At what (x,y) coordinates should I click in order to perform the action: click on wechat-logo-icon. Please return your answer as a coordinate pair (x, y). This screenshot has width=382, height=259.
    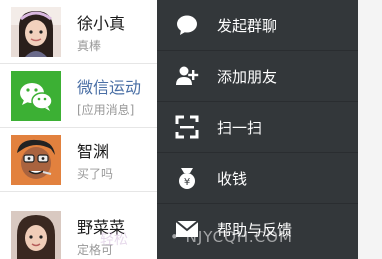
    Looking at the image, I should click on (36, 96).